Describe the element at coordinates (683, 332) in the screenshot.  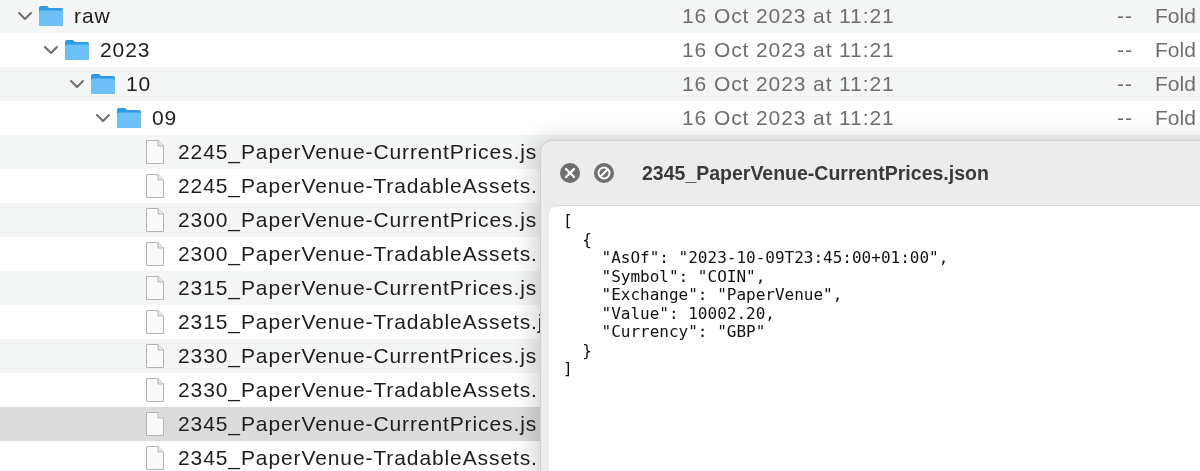
I see `code-line: "Currency": "GBP"` at that location.